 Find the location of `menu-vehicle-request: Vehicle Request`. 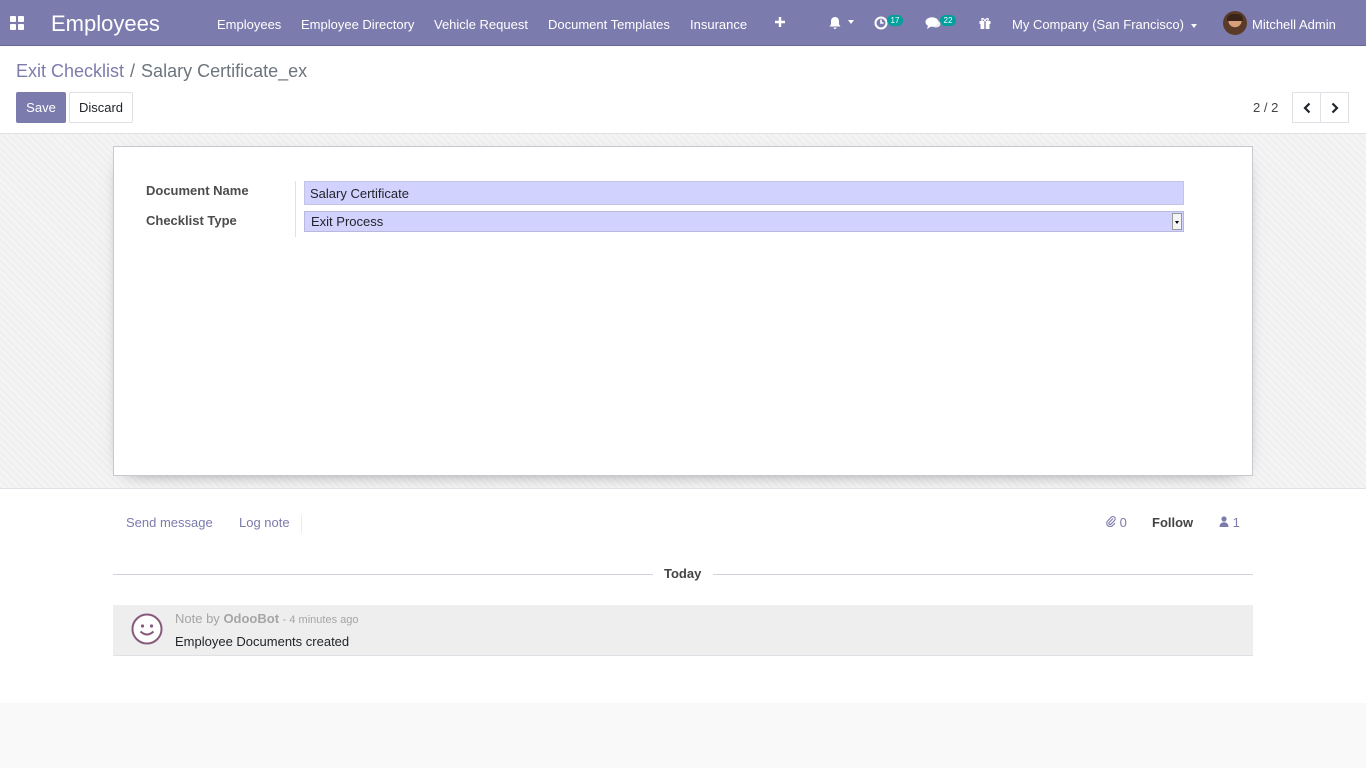

menu-vehicle-request: Vehicle Request is located at coordinates (481, 24).